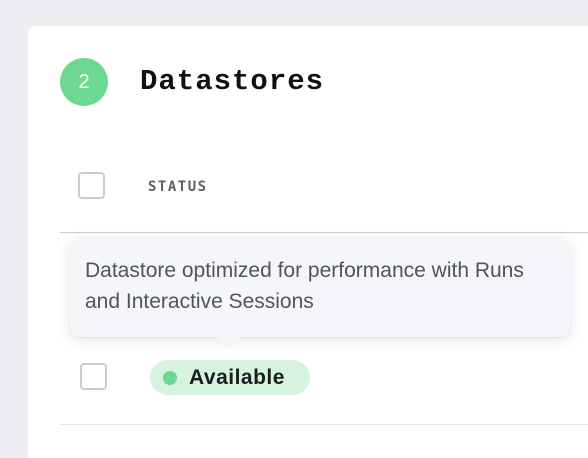 Image resolution: width=588 pixels, height=458 pixels. Describe the element at coordinates (237, 377) in the screenshot. I see `status-label: Available` at that location.